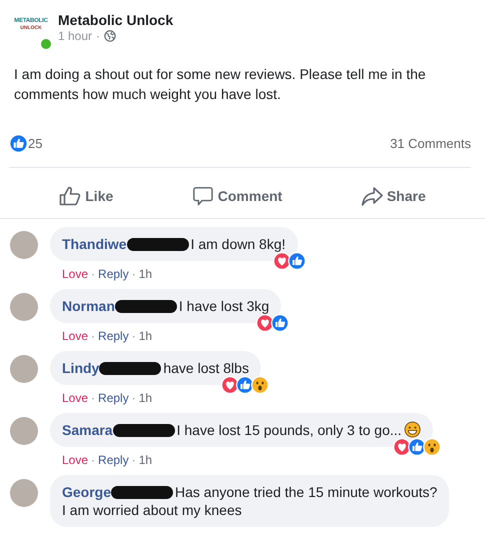  What do you see at coordinates (306, 492) in the screenshot?
I see `comment-text: Has anyone tried the 15 minute workouts?` at bounding box center [306, 492].